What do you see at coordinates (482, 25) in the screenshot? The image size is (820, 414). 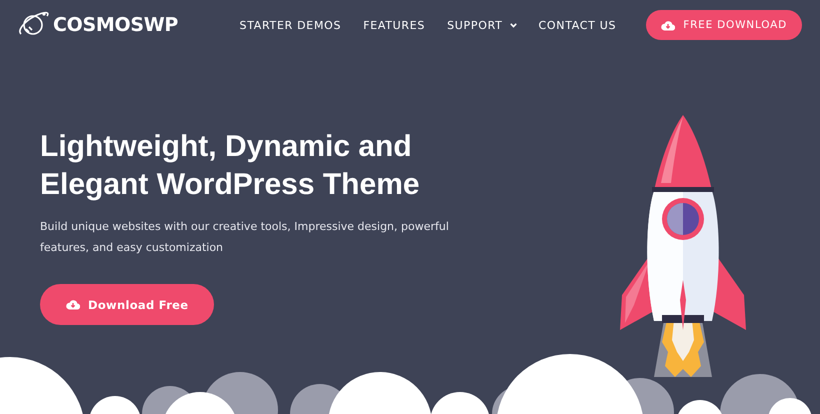 I see `nav-link: SUPPORT` at bounding box center [482, 25].